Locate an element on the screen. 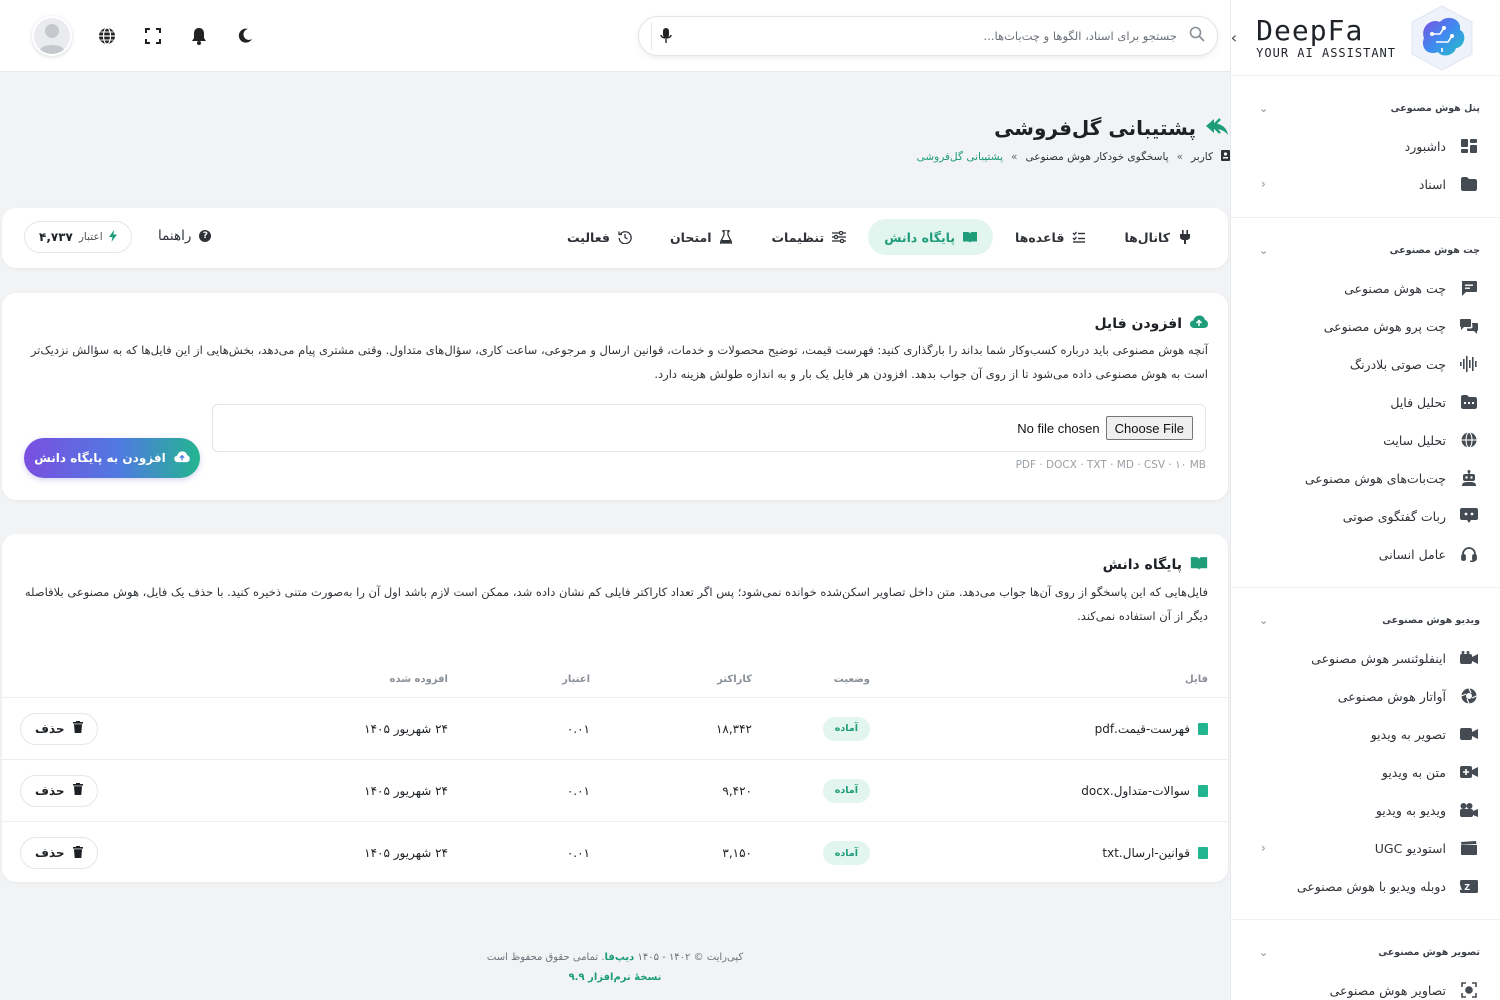  sidebar-item: چت صوتی بلادرنگ is located at coordinates (1365, 364).